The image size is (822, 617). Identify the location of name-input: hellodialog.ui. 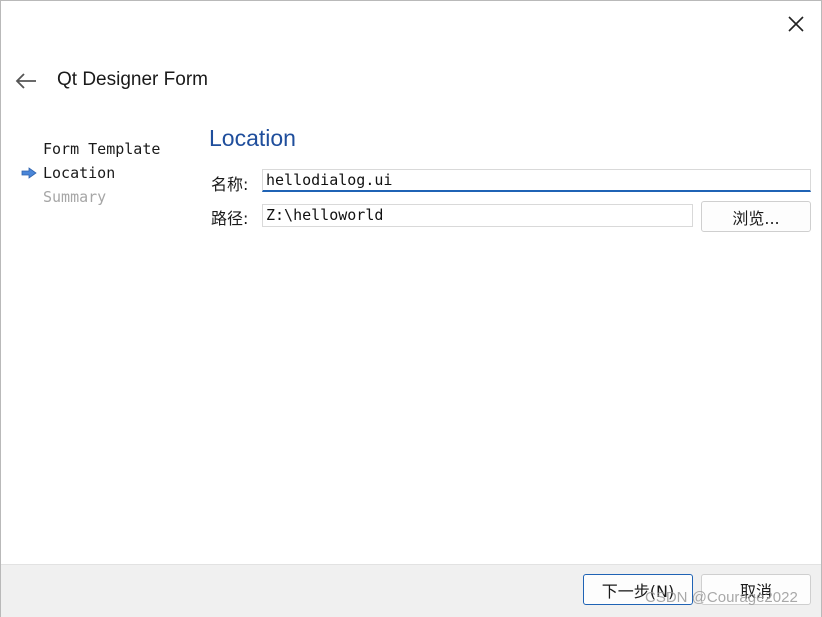
(536, 180).